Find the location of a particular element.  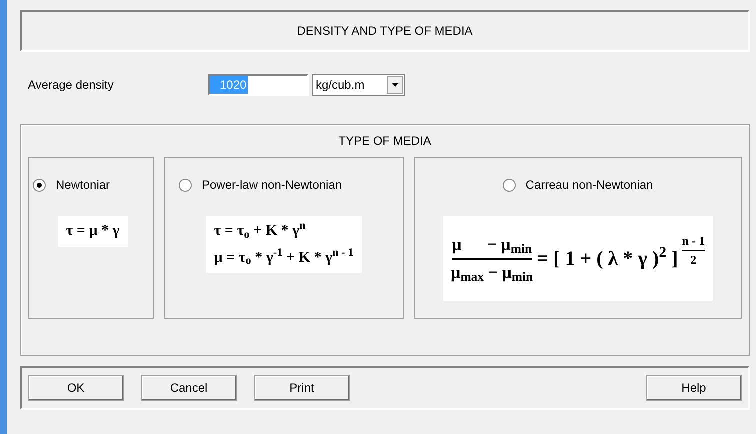

formula-line: τ = τ$_{o}$ + K * γ$^{n}$ is located at coordinates (260, 231).